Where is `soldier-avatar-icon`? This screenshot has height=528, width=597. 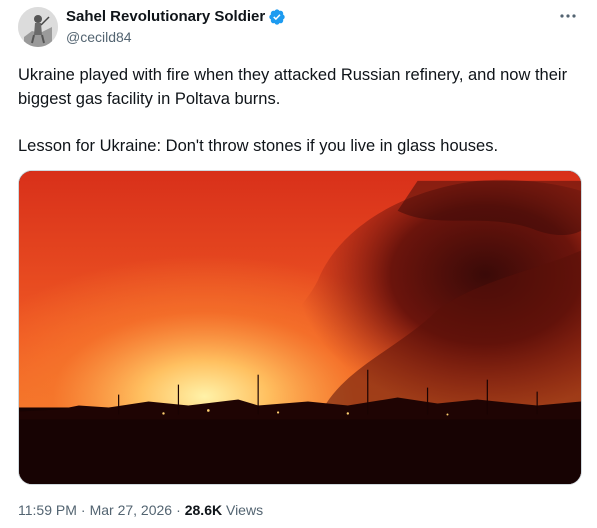 soldier-avatar-icon is located at coordinates (38, 27).